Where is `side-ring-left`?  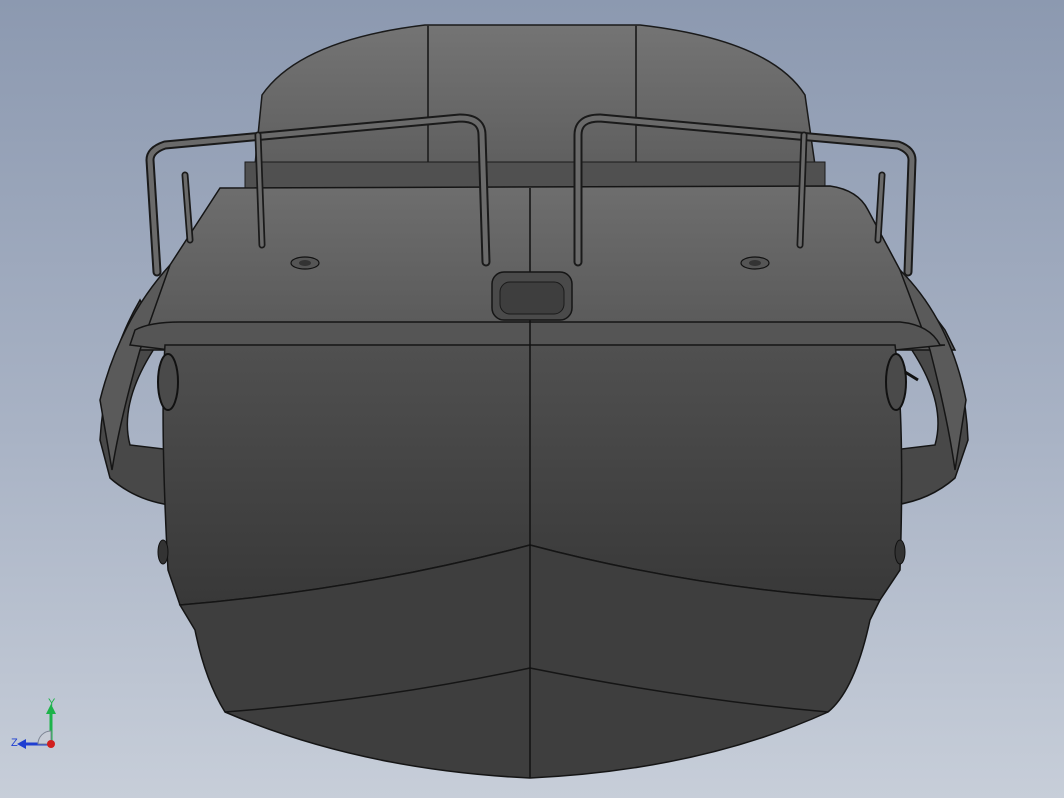 side-ring-left is located at coordinates (168, 382).